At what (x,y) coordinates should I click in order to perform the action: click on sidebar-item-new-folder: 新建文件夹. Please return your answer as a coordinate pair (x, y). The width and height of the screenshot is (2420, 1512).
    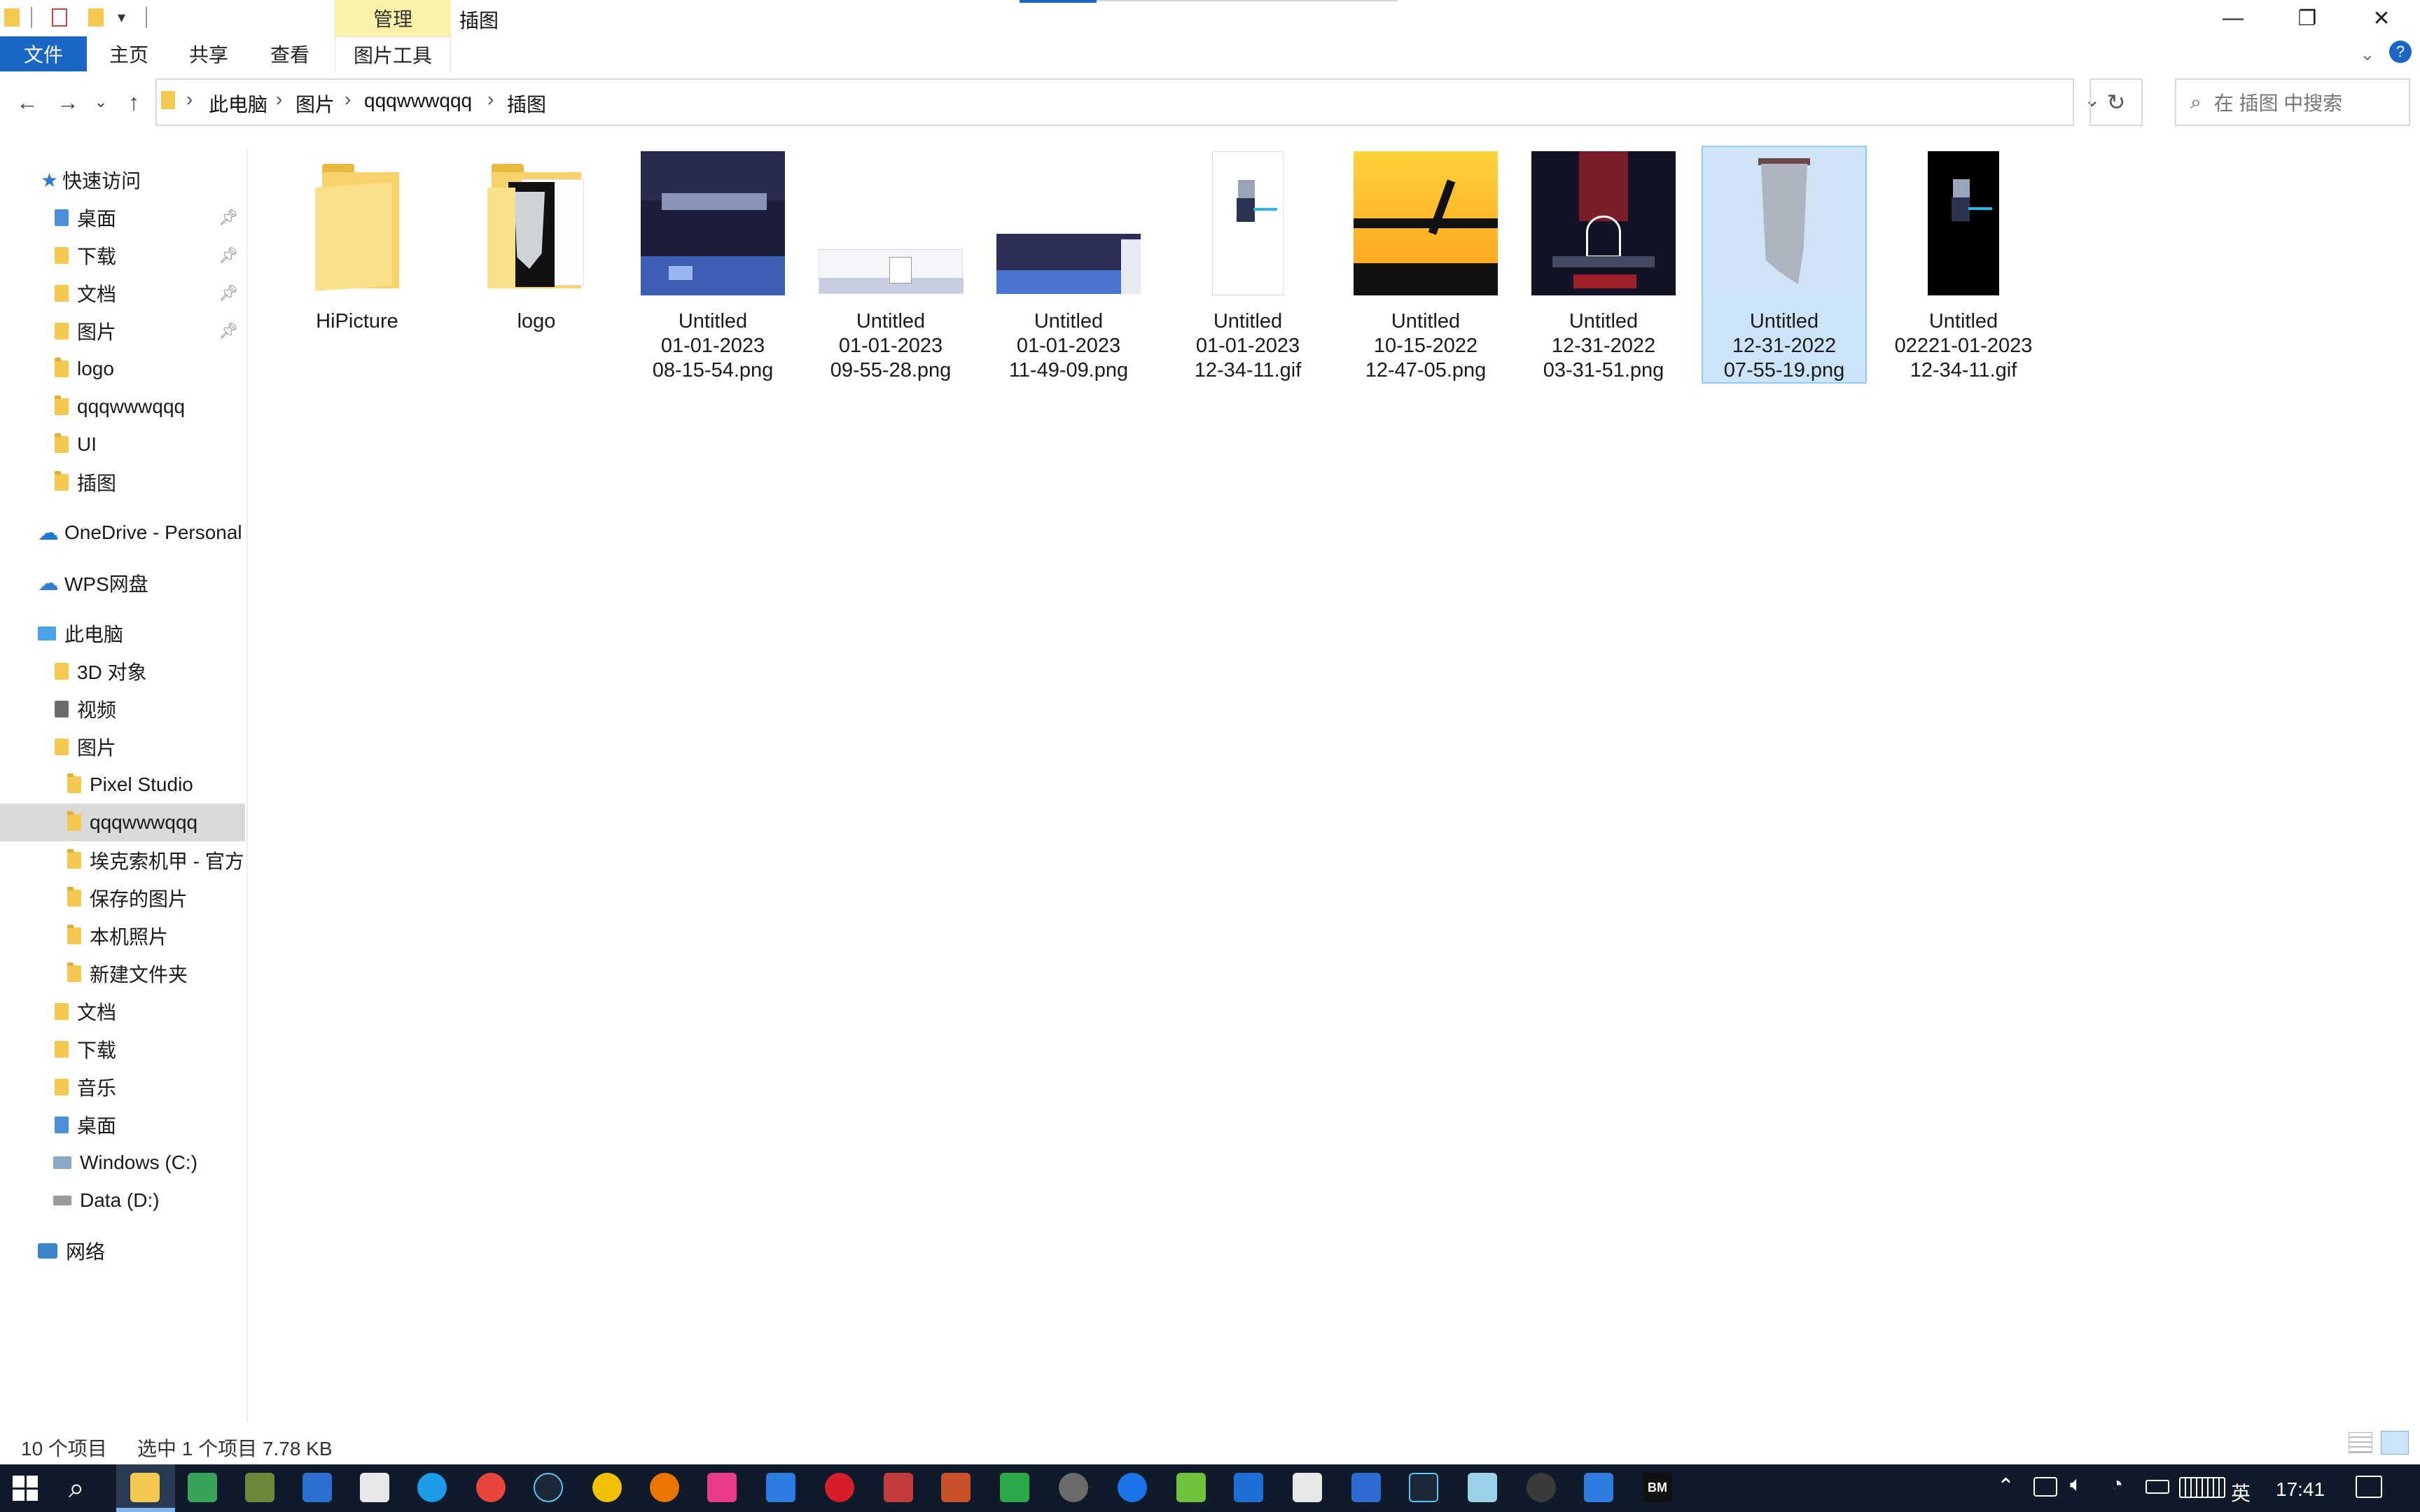
    Looking at the image, I should click on (123, 974).